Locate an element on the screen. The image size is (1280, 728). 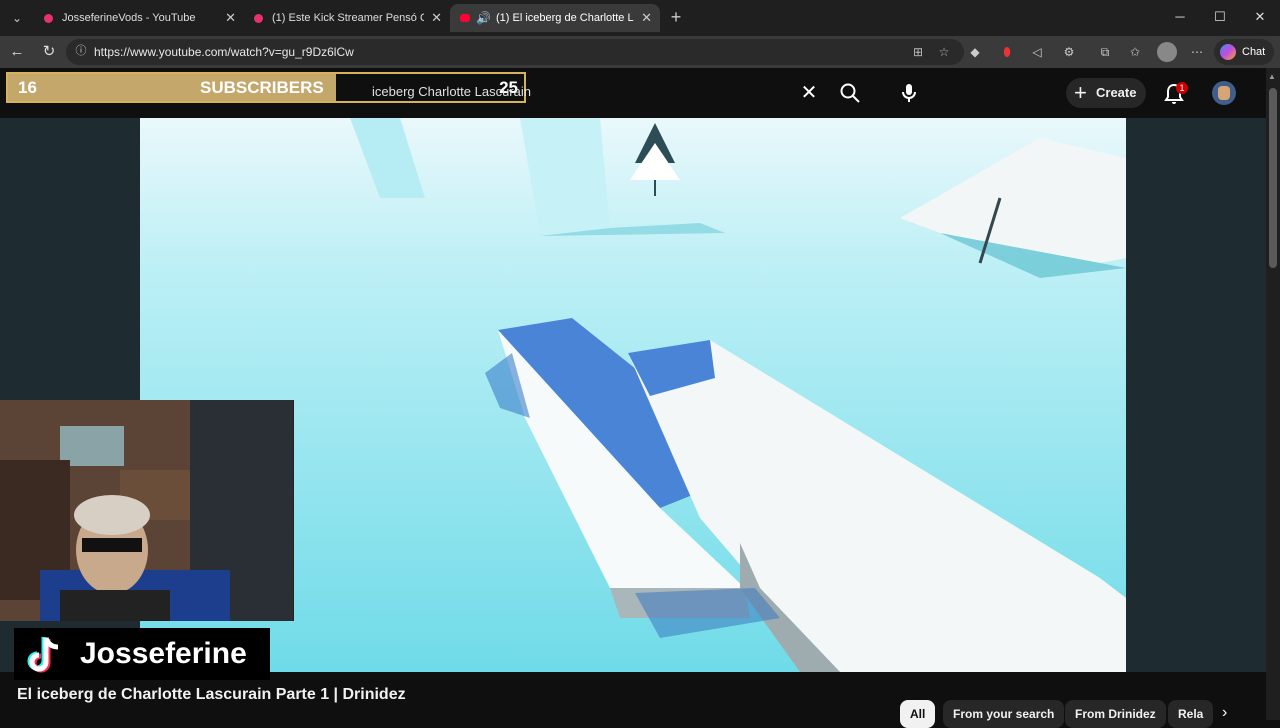
tiktok-logo-icon is located at coordinates (45, 655).